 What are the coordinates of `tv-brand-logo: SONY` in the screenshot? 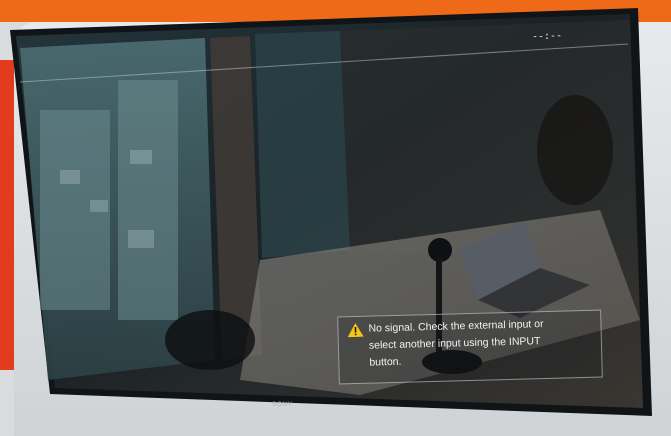 It's located at (283, 405).